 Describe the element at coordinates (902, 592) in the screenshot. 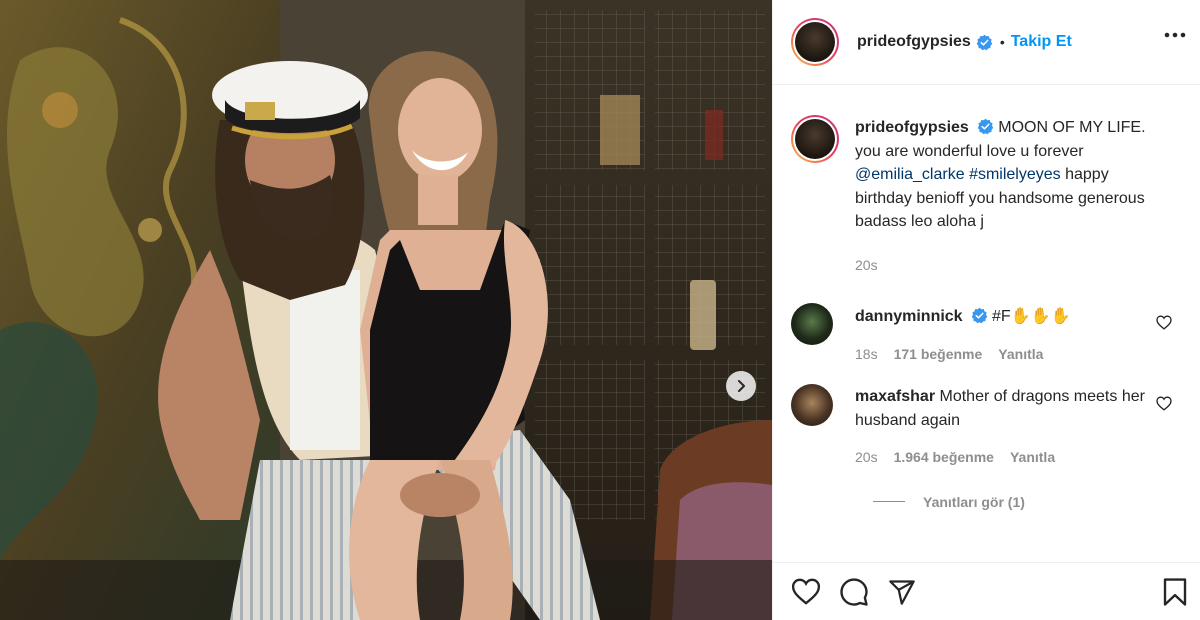

I see `share-icon` at that location.